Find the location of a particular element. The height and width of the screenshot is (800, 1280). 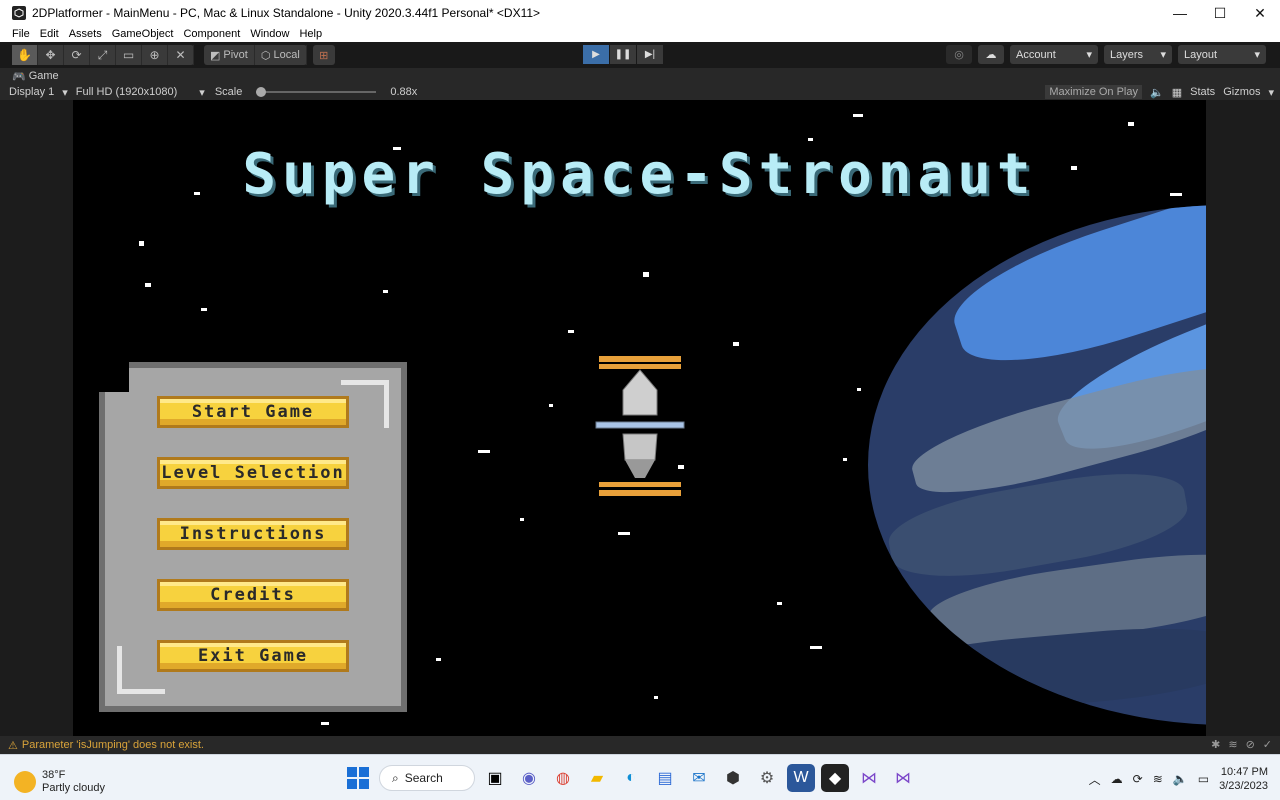

visual-studio-icon-2: ⋈ is located at coordinates (903, 778).